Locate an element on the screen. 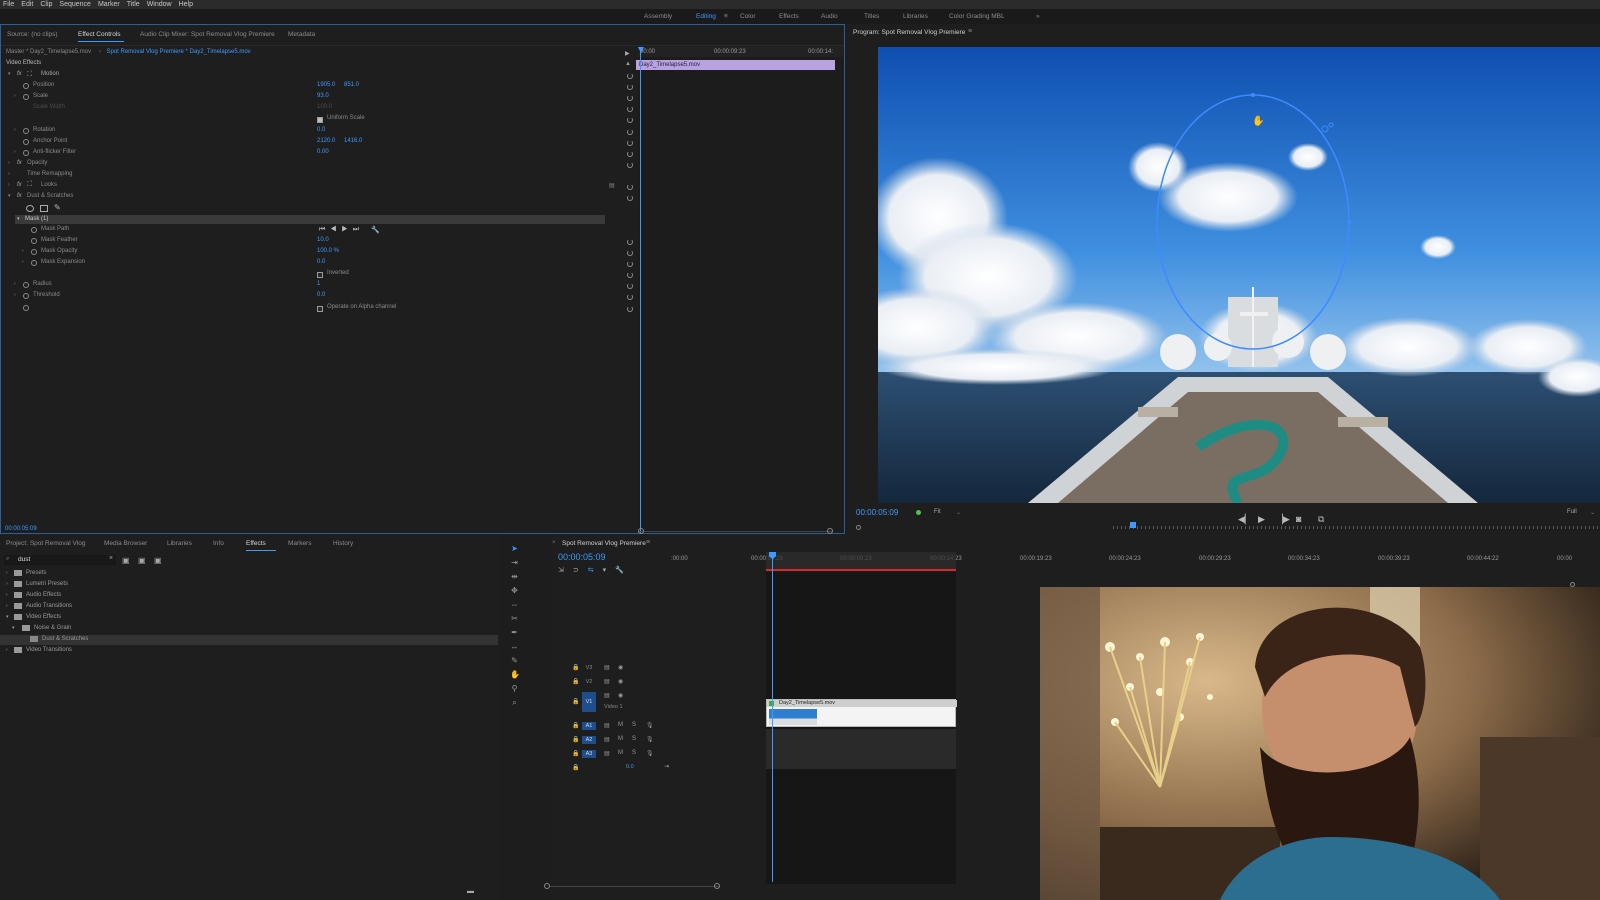  program-timecode: 00:00:05:09 is located at coordinates (877, 512).